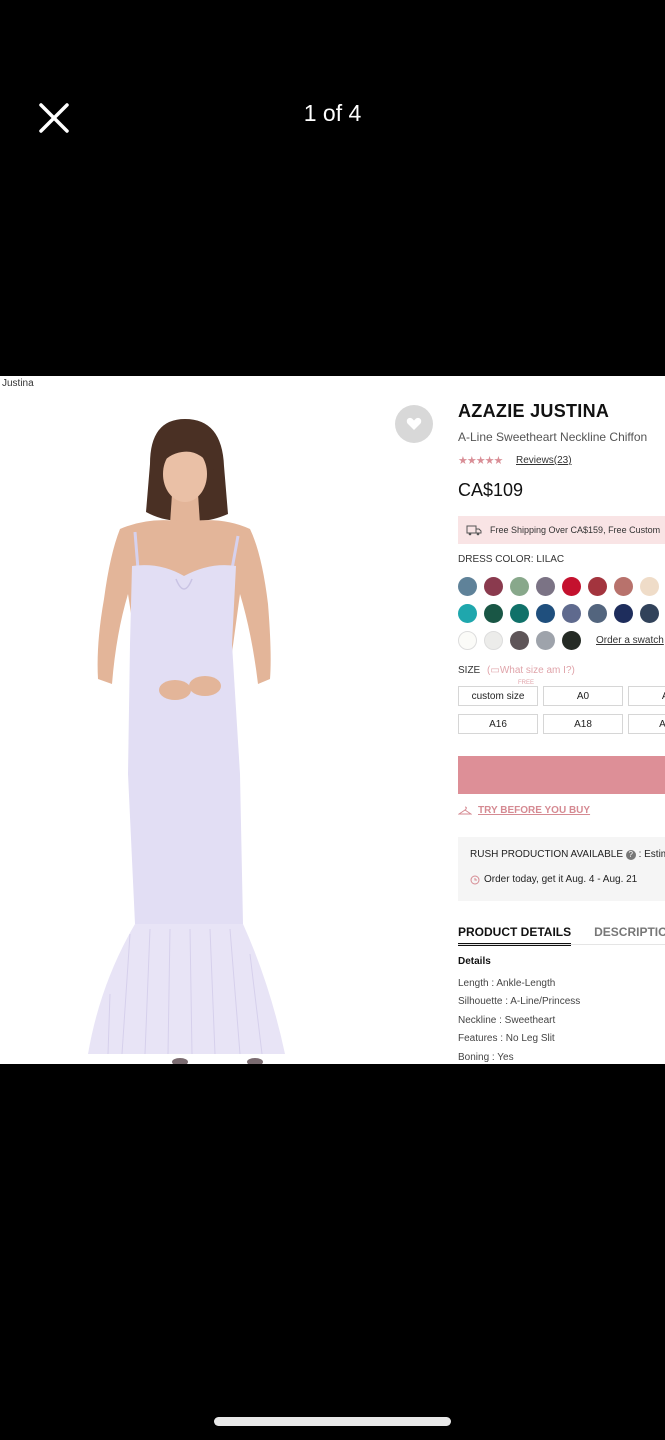  What do you see at coordinates (630, 855) in the screenshot?
I see `help-icon: ?` at bounding box center [630, 855].